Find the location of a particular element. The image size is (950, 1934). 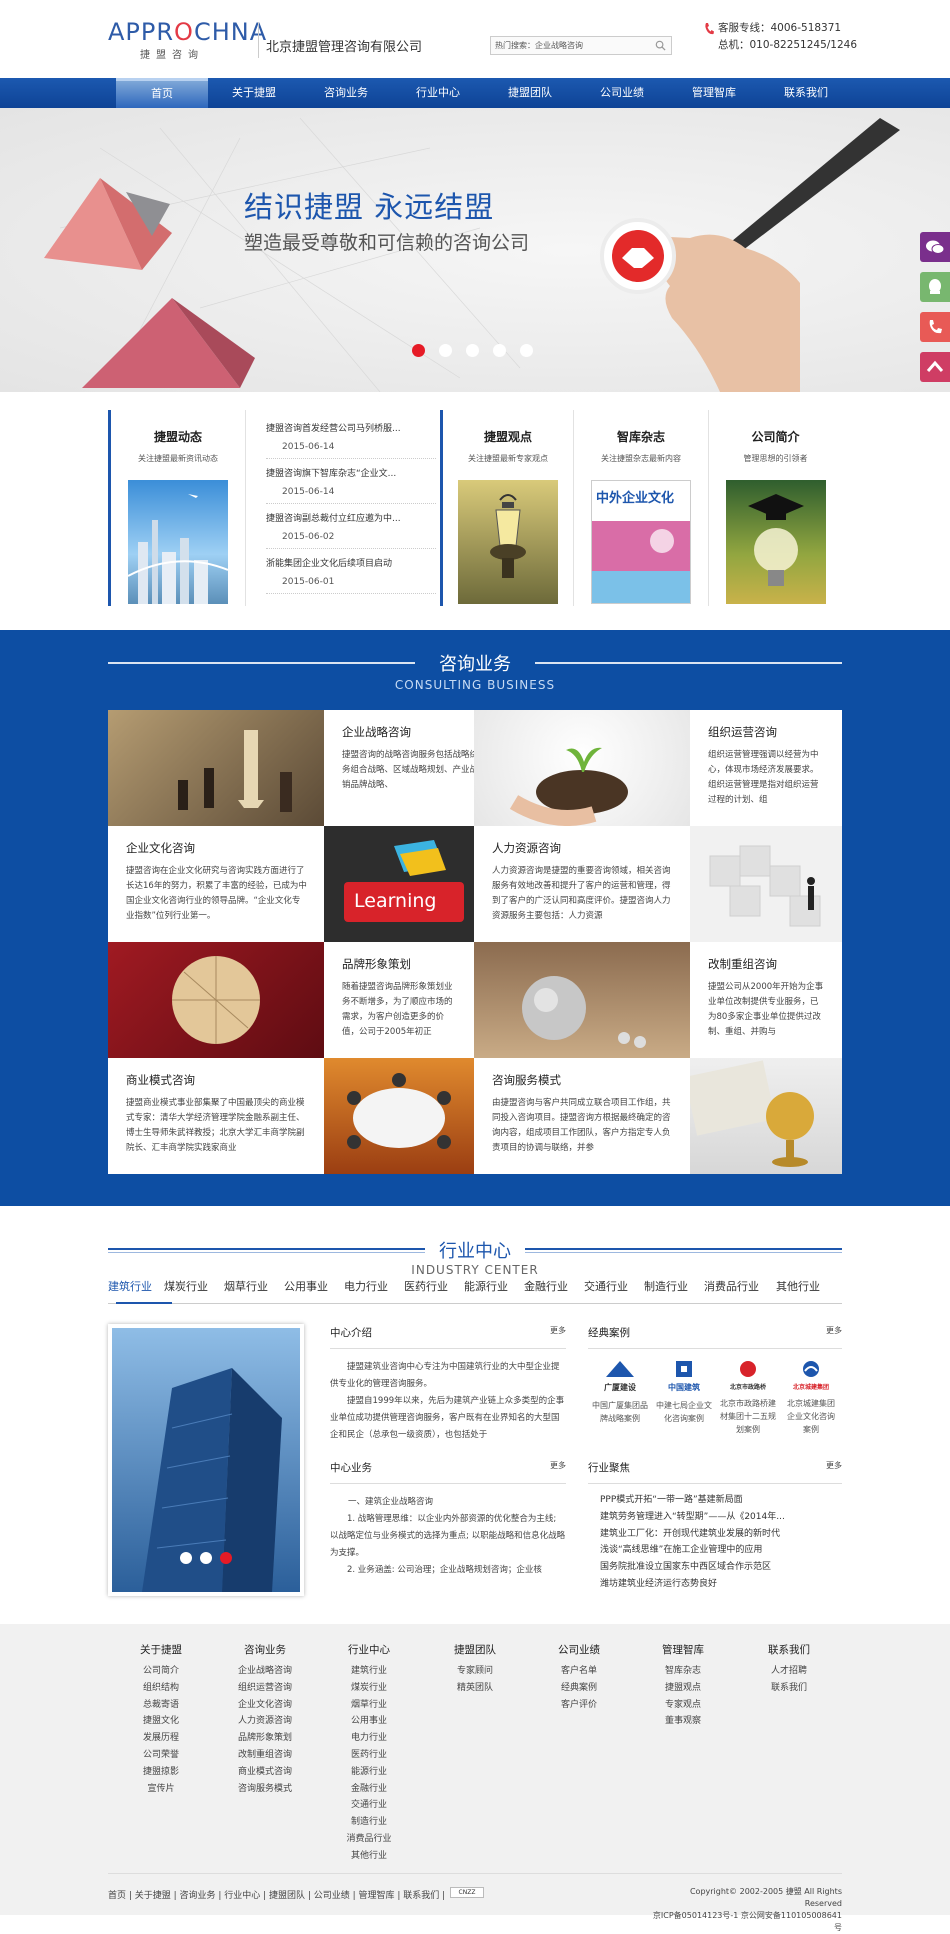

footer-link: 改制重组咨询 is located at coordinates (265, 1755).